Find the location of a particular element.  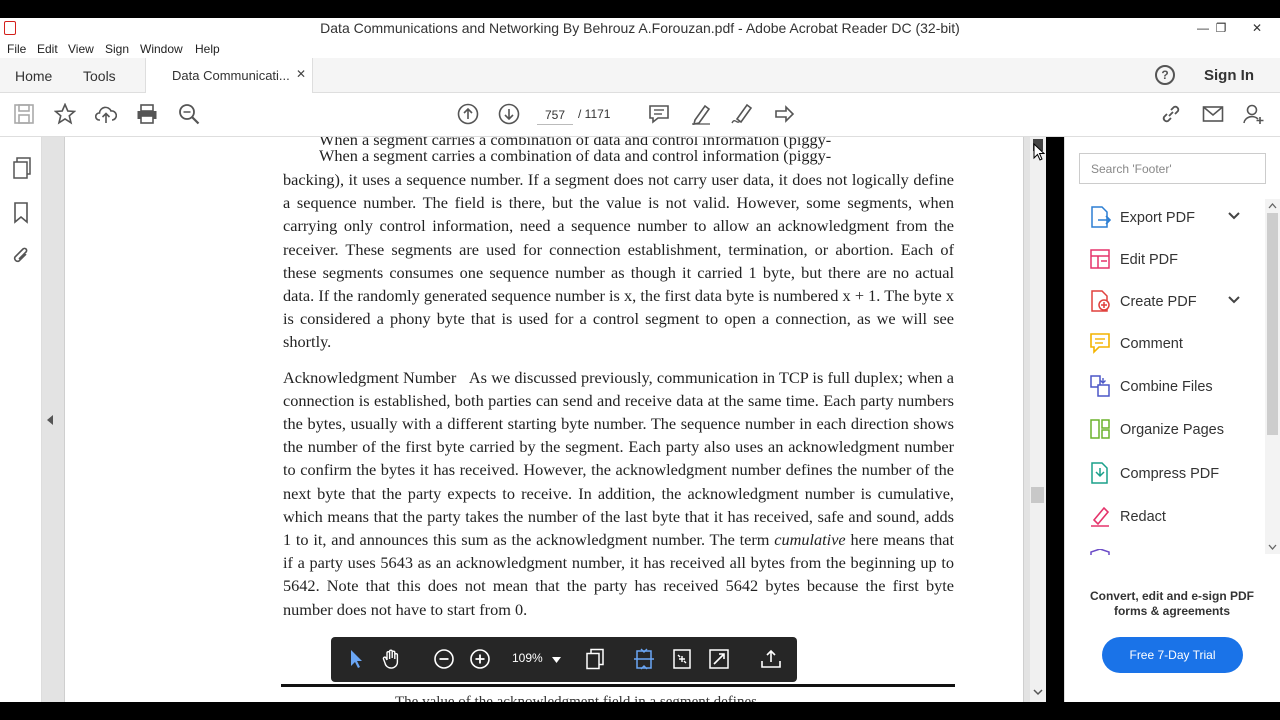

mouse-cursor-icon is located at coordinates (1039, 152).